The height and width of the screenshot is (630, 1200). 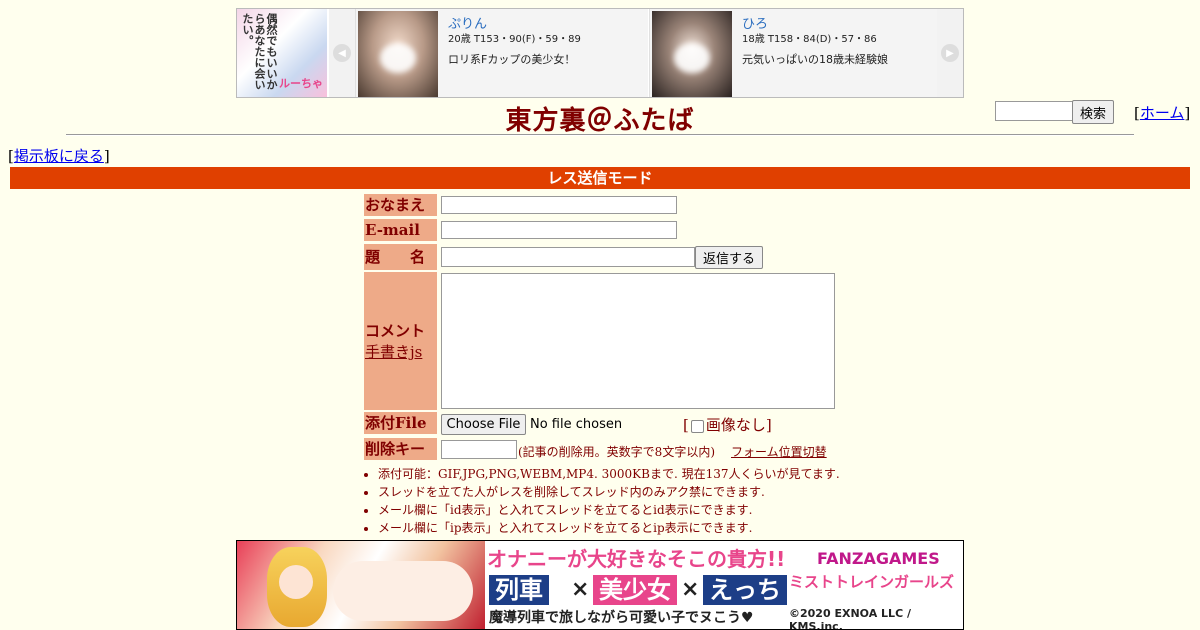 I want to click on name-label: おなまえ, so click(x=400, y=205).